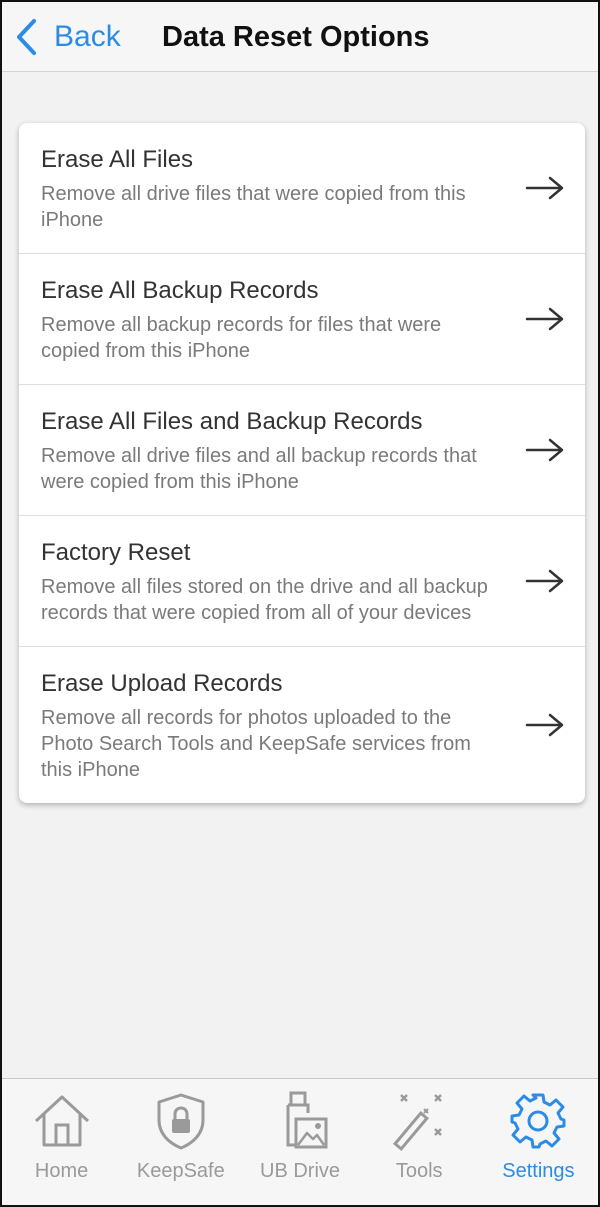 The width and height of the screenshot is (600, 1207). What do you see at coordinates (181, 1121) in the screenshot?
I see `shield-lock-icon` at bounding box center [181, 1121].